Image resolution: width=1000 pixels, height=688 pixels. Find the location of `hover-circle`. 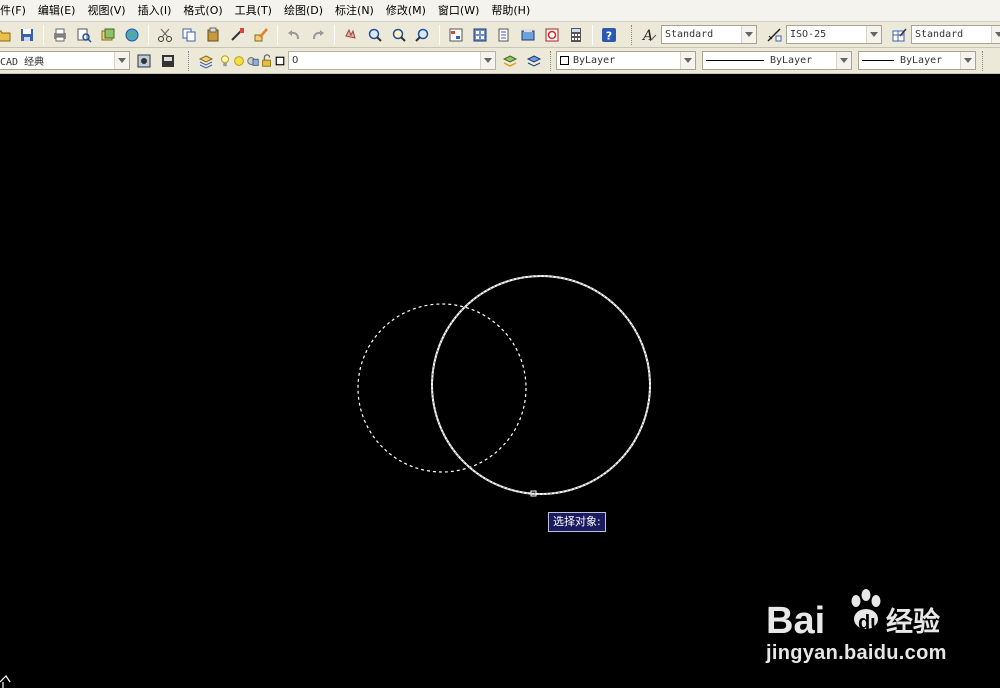

hover-circle is located at coordinates (541, 385).